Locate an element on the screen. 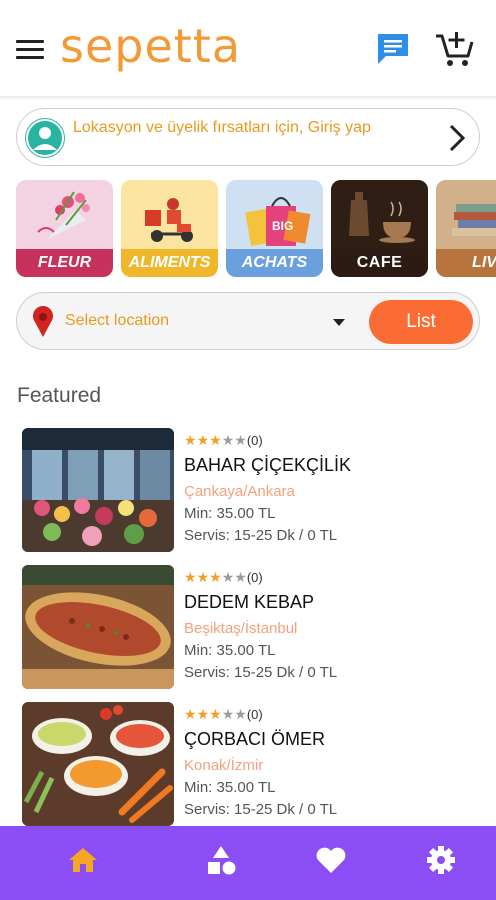 The image size is (496, 900). settings-icon is located at coordinates (441, 860).